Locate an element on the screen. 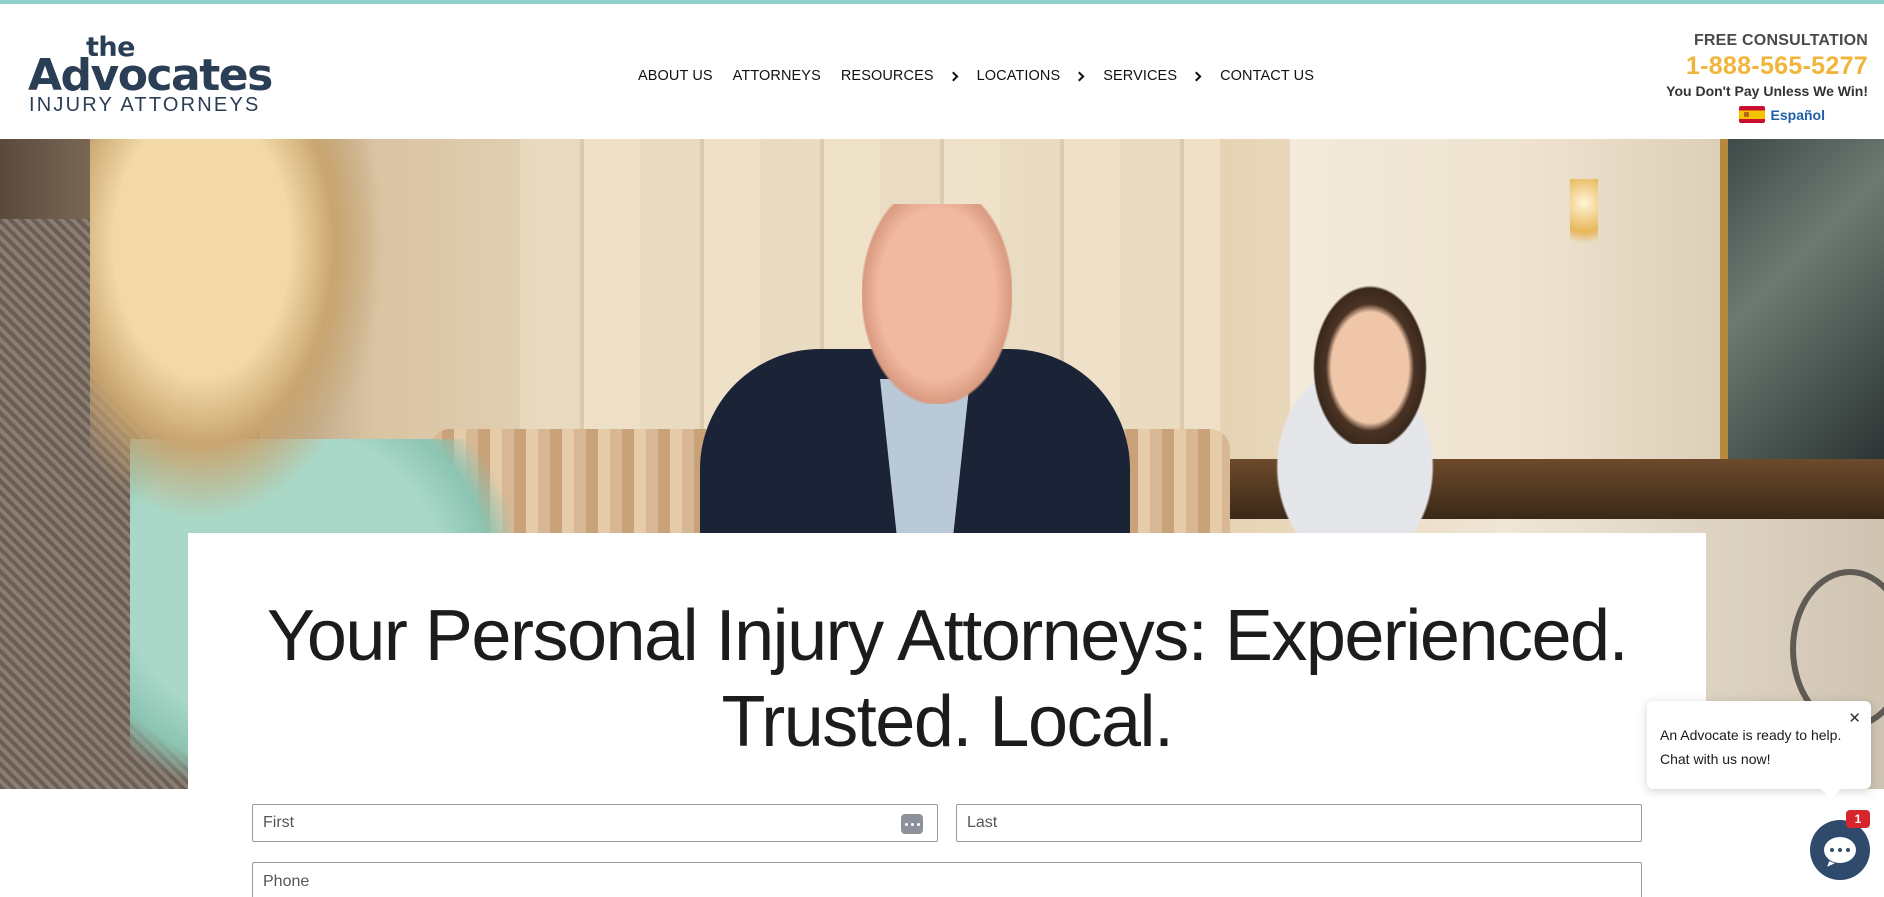  nav-item-label: LOCATIONS is located at coordinates (1018, 76).